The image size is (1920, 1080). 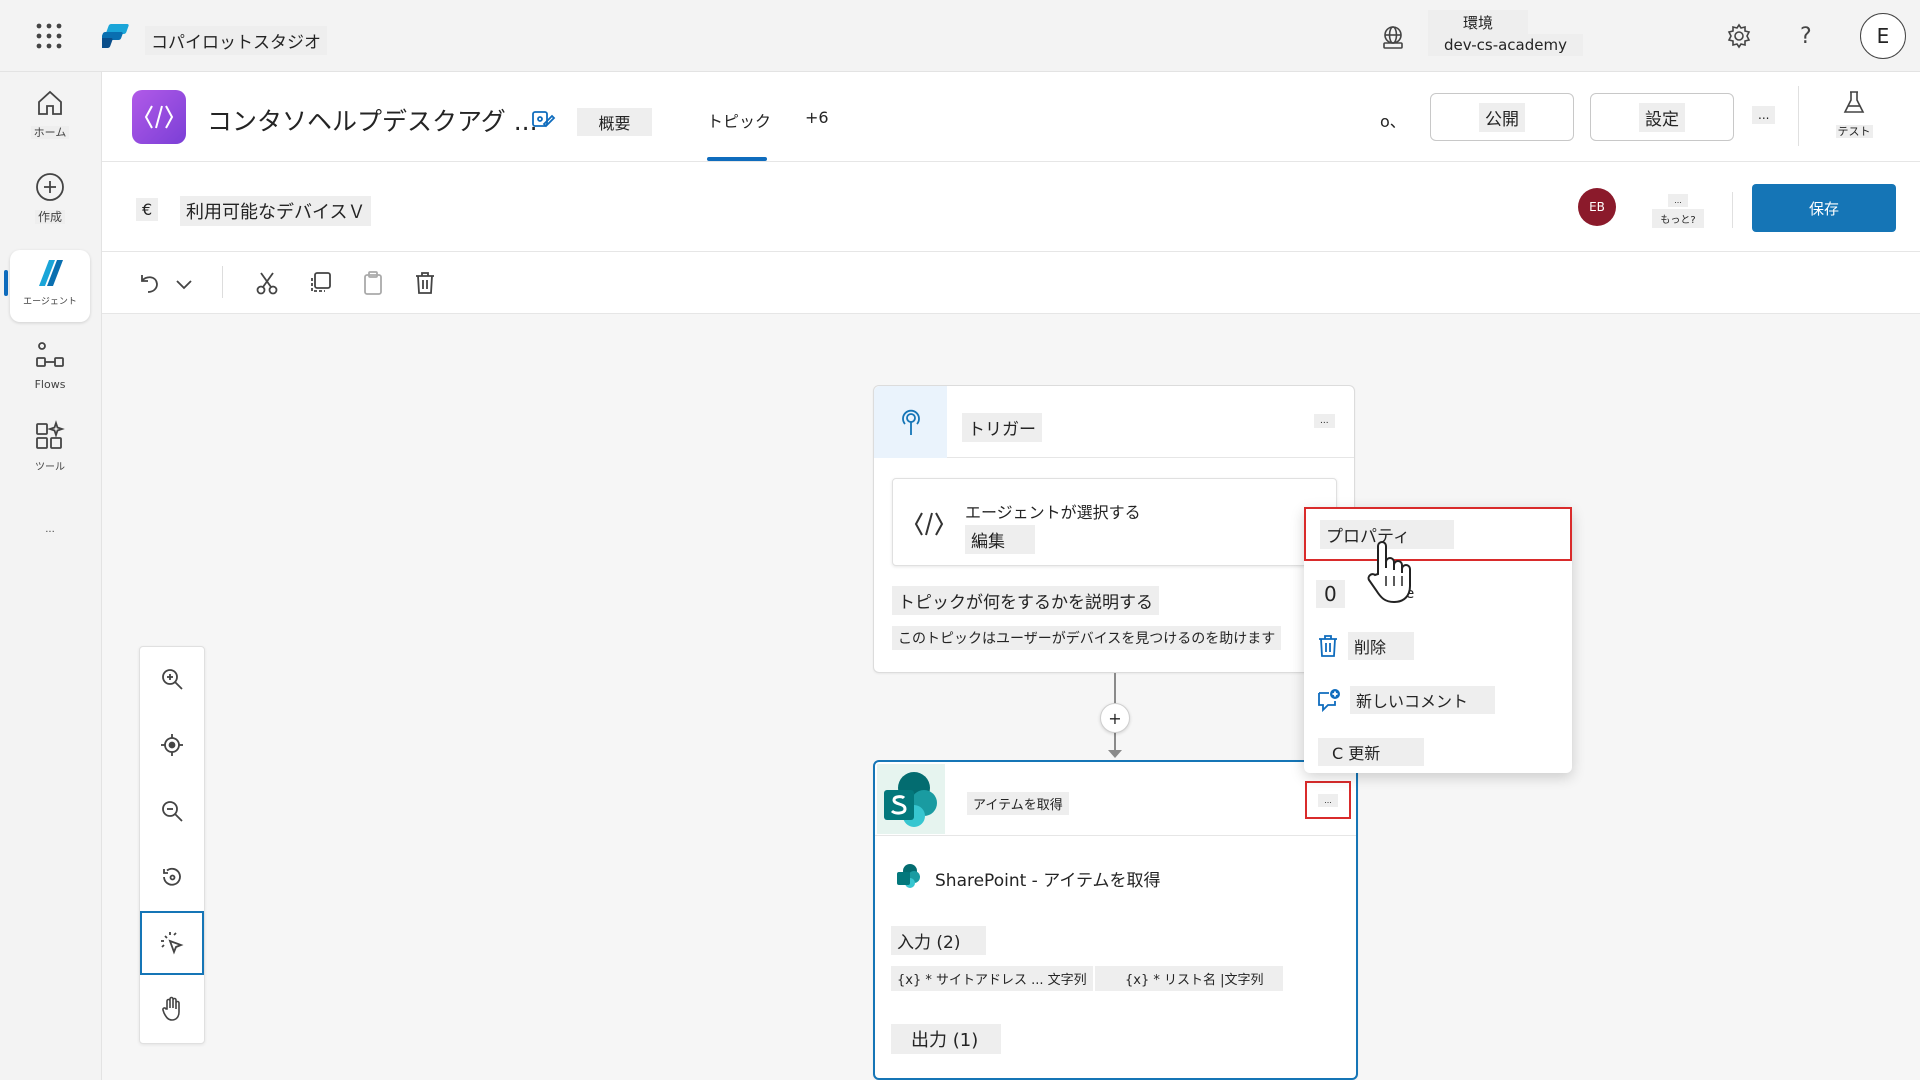 I want to click on hand-cursor-icon, so click(x=1389, y=574).